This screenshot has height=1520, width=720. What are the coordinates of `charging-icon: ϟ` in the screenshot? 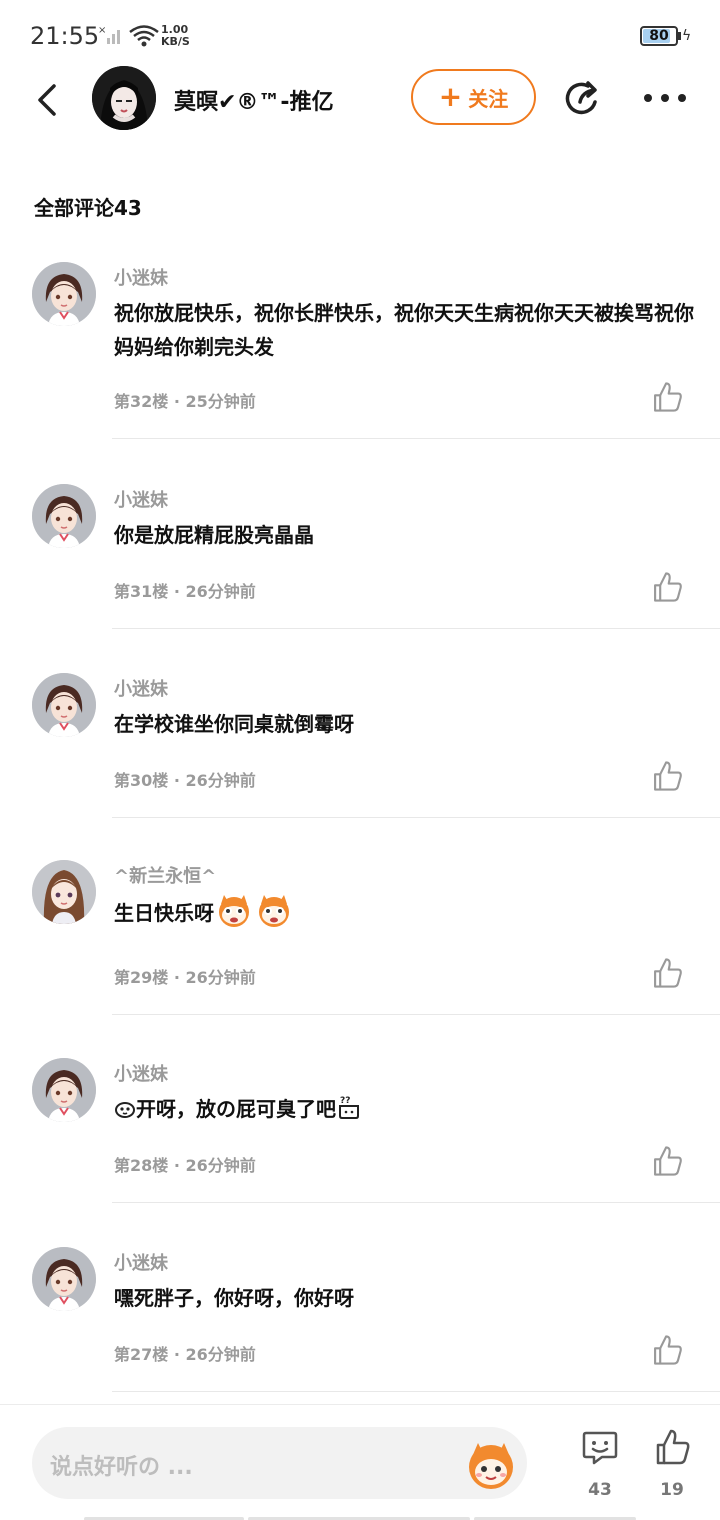 It's located at (687, 36).